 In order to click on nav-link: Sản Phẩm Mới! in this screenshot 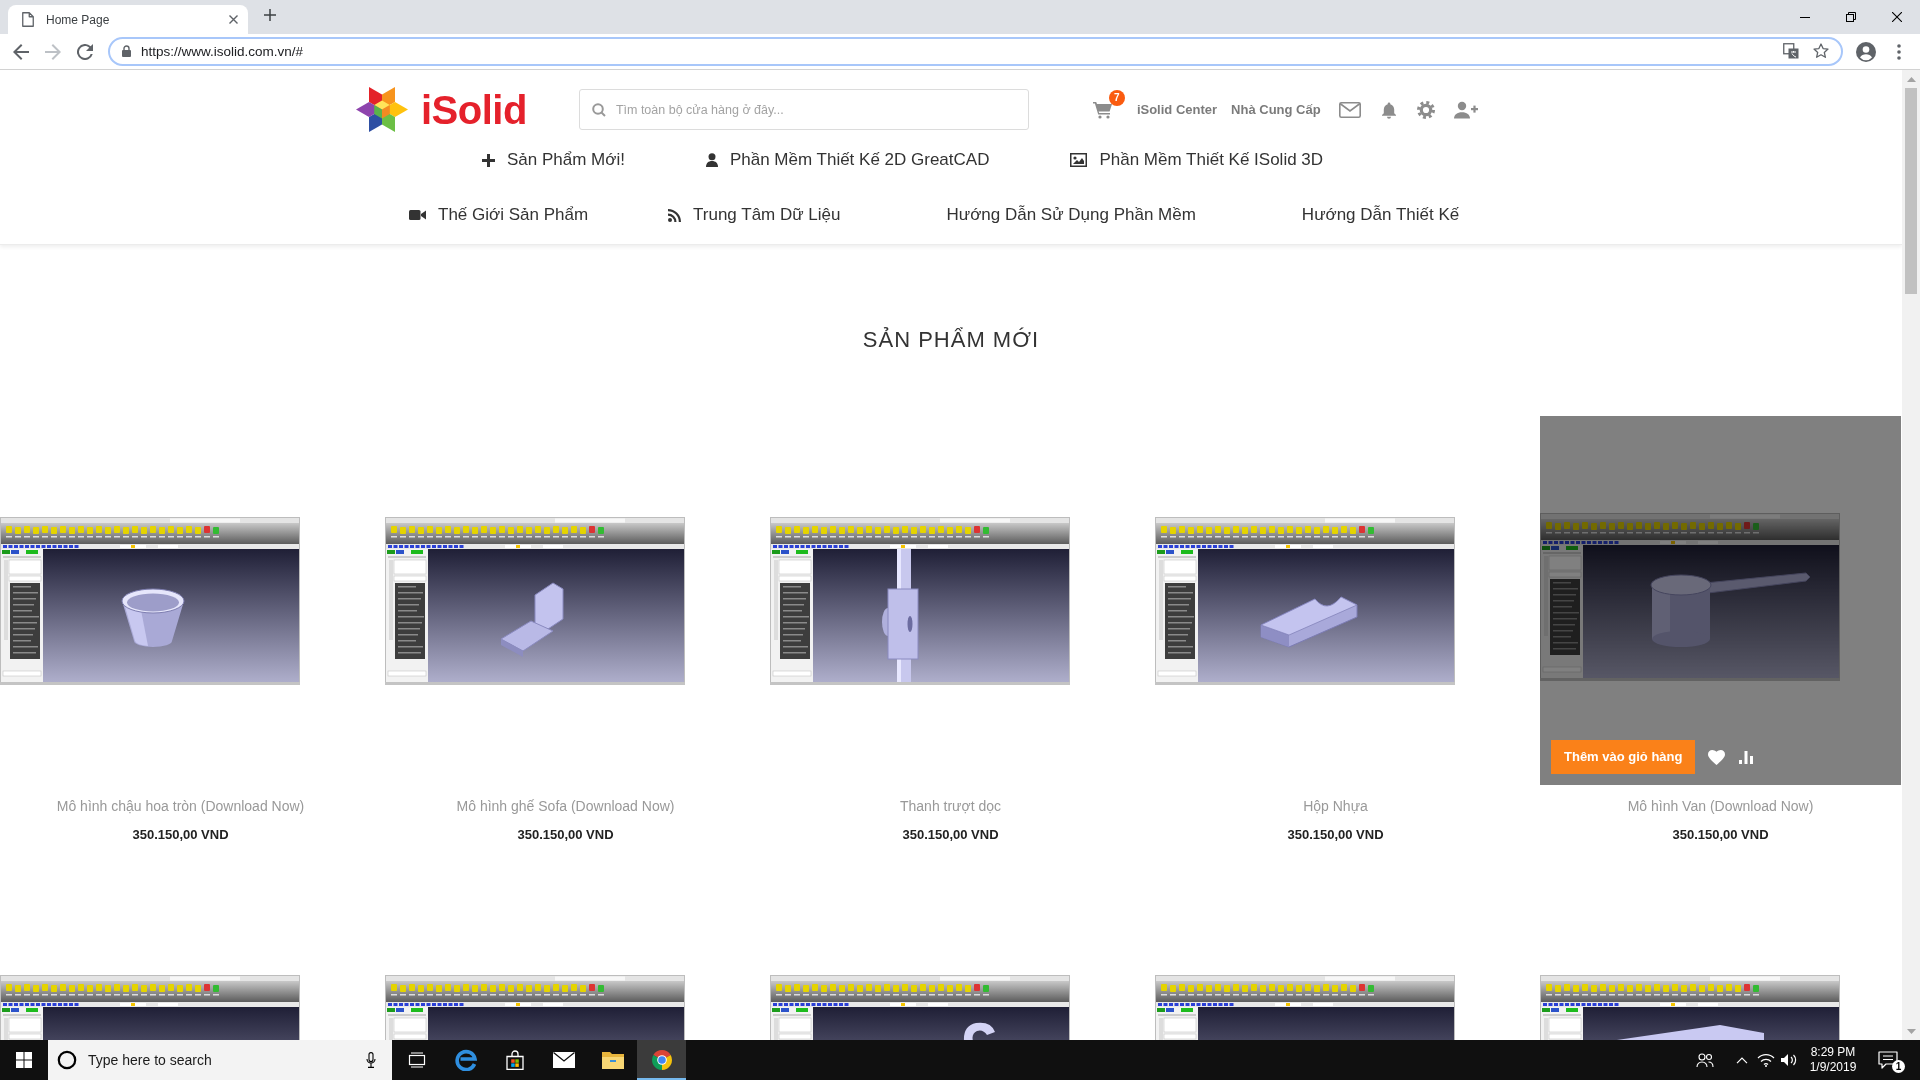, I will do `click(553, 160)`.